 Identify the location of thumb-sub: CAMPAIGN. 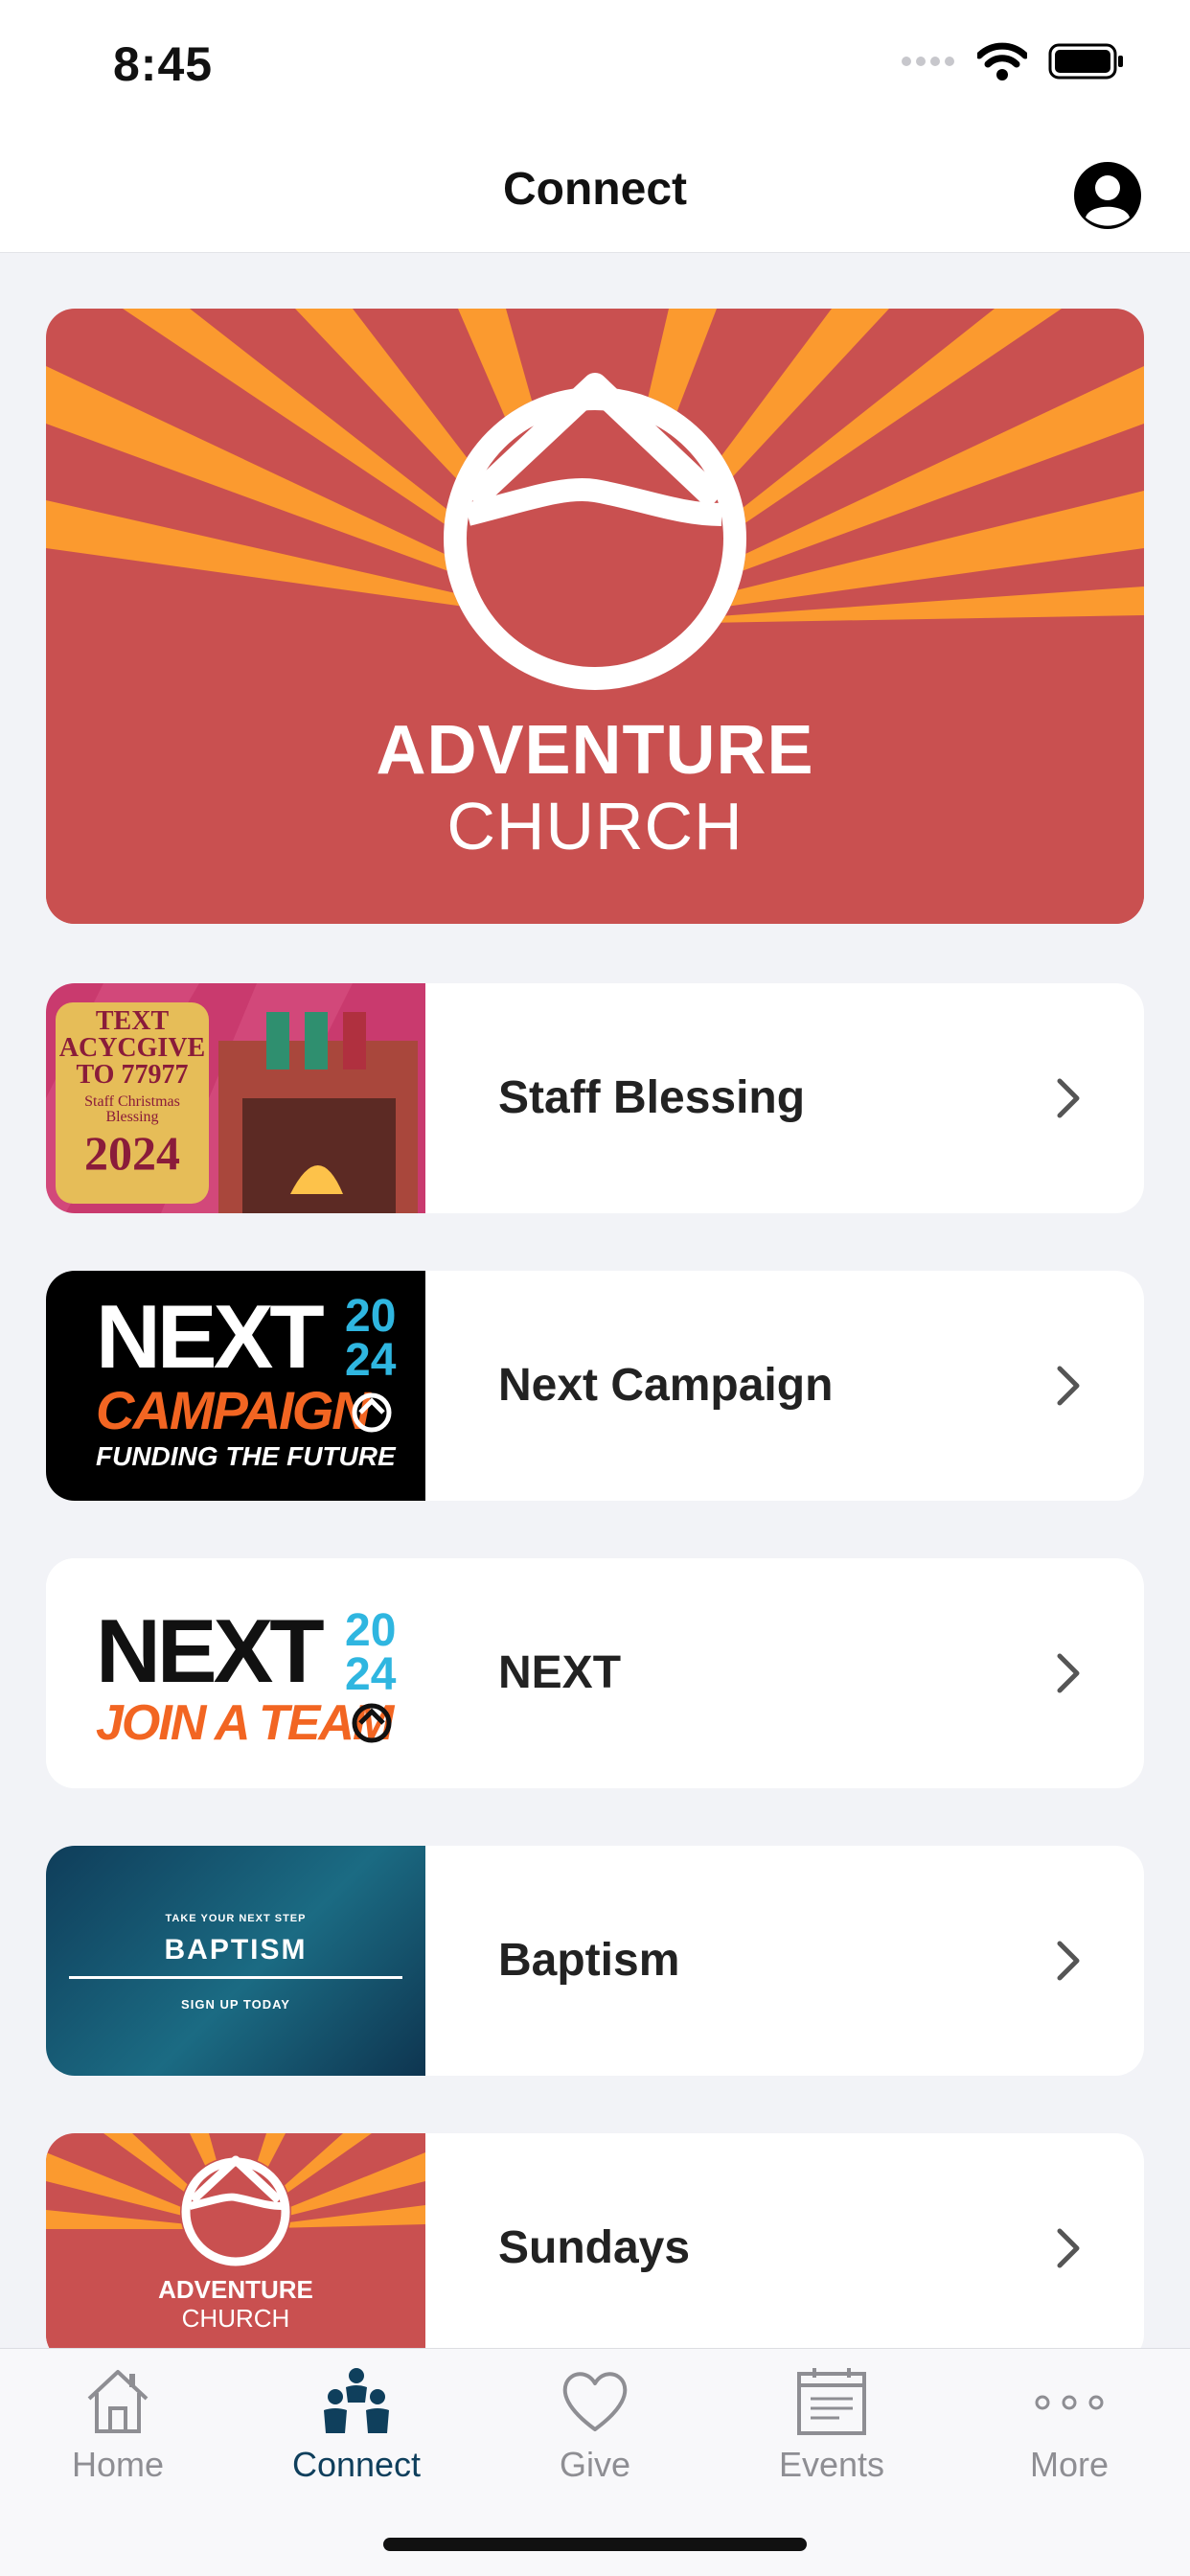
(234, 1410).